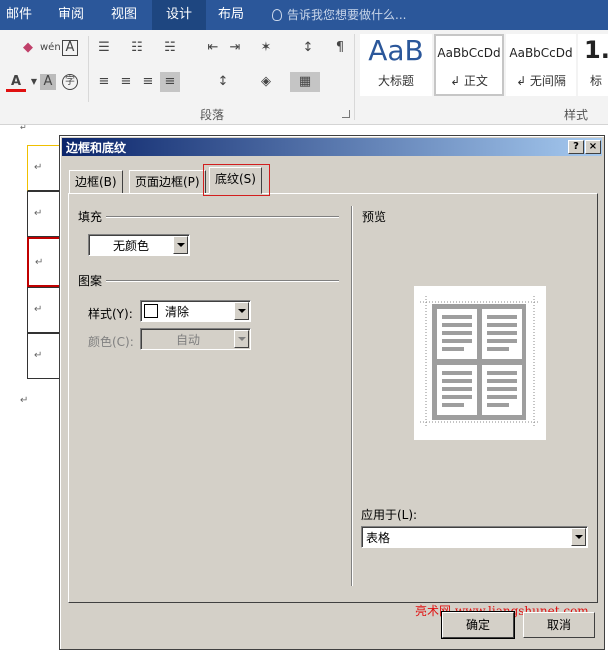 This screenshot has height=653, width=608. I want to click on styles-group-label: 样式, so click(576, 115).